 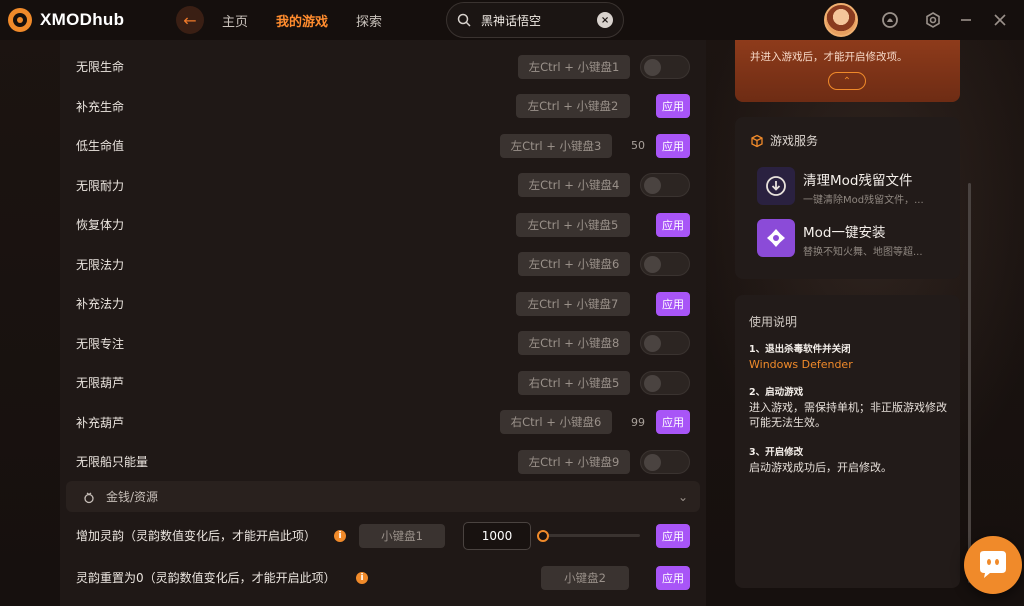 I want to click on nav-my-games: 我的游戏, so click(x=302, y=20).